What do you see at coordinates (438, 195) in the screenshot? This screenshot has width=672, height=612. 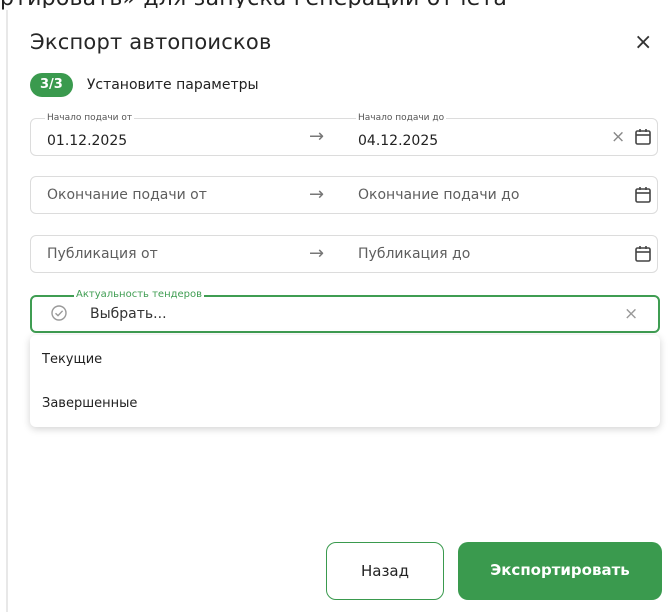 I see `submission-end-to-input: Окончание подачи до` at bounding box center [438, 195].